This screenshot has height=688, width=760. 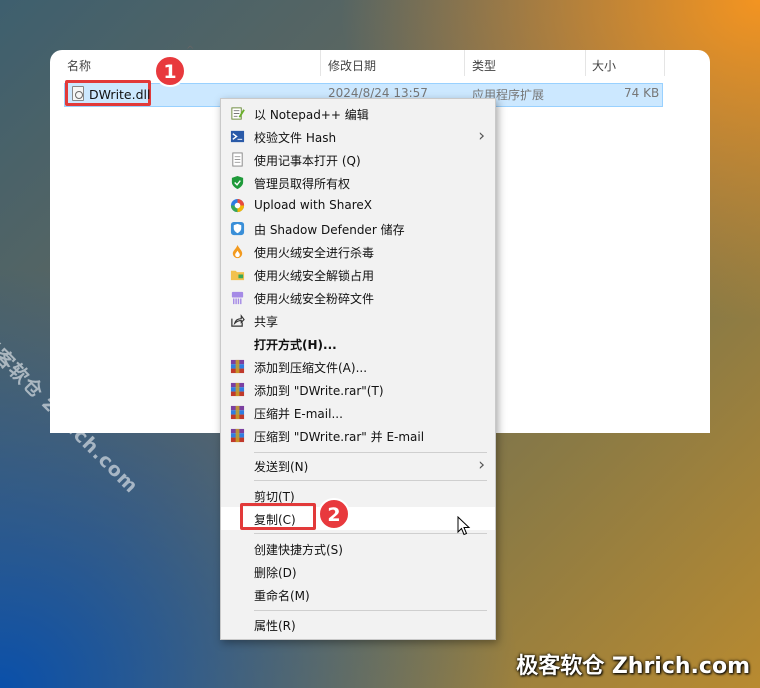 I want to click on menu-item-sharex: Upload with ShareX, so click(x=358, y=205).